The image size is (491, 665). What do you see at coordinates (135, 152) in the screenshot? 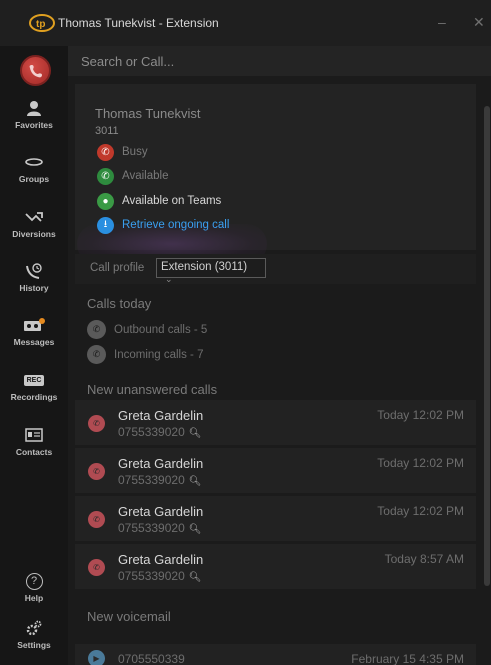
I see `status-label: Busy` at bounding box center [135, 152].